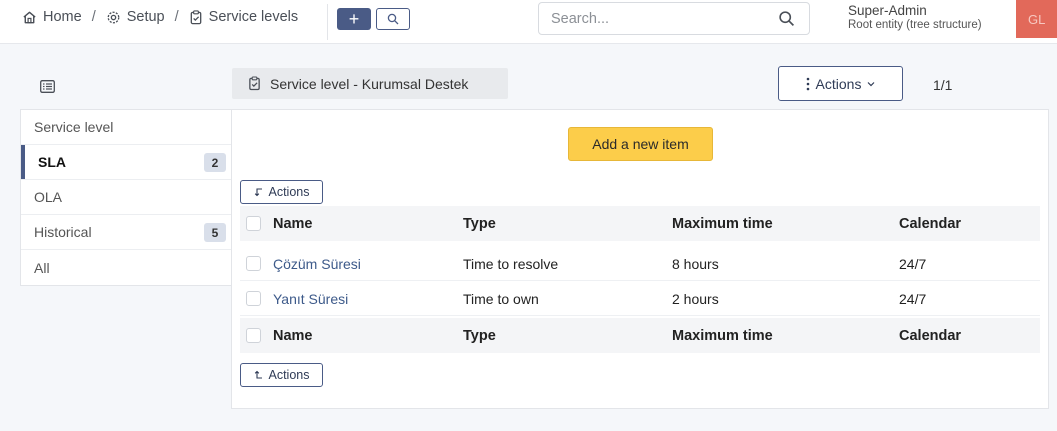 The height and width of the screenshot is (431, 1057). I want to click on sidebar-item-sla: SLA 2, so click(126, 162).